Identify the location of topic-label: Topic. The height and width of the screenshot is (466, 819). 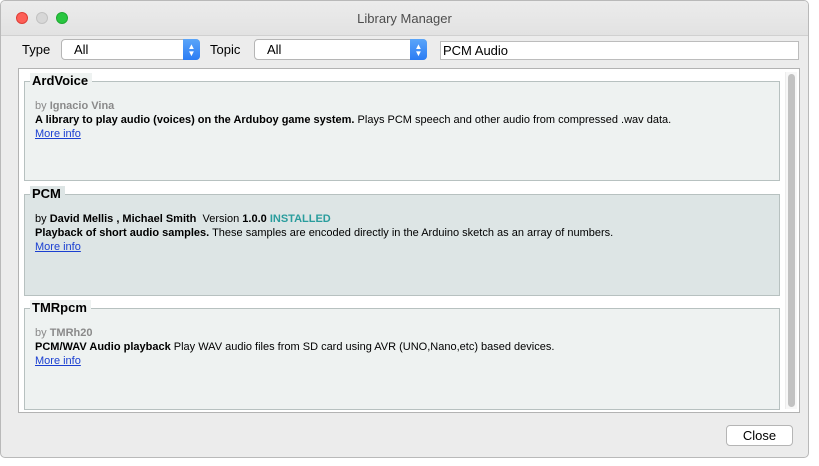
(225, 49).